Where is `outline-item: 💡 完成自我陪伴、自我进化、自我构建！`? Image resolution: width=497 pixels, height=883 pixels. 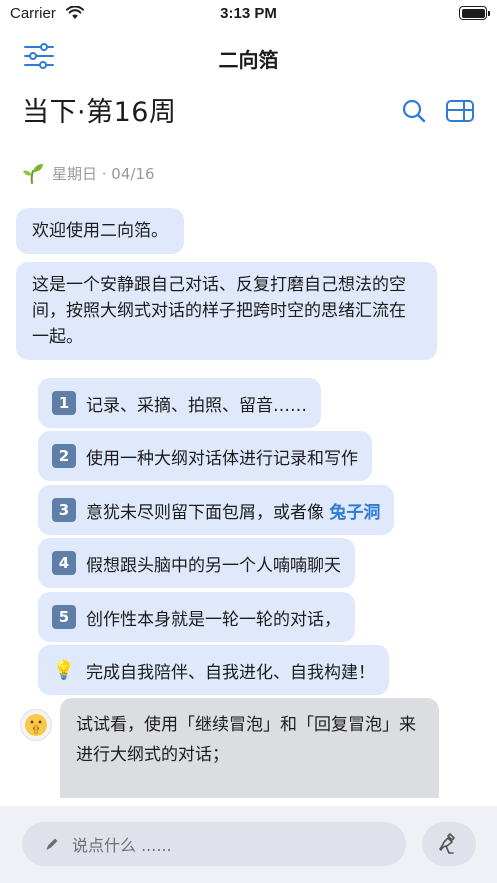 outline-item: 💡 完成自我陪伴、自我进化、自我构建！ is located at coordinates (213, 670).